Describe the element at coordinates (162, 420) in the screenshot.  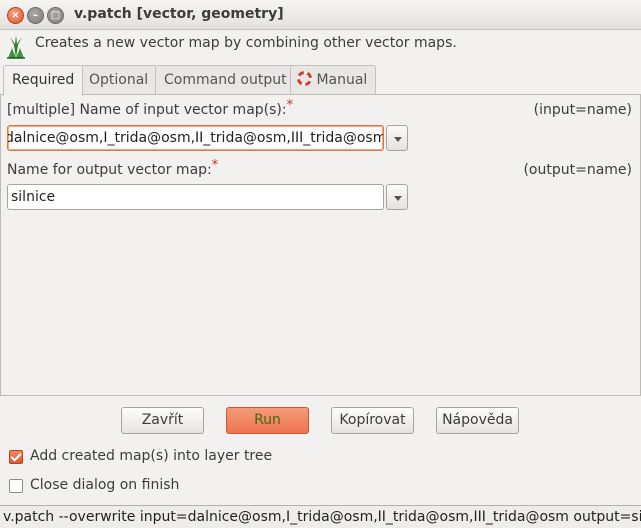
I see `close-button: Zavřít` at that location.